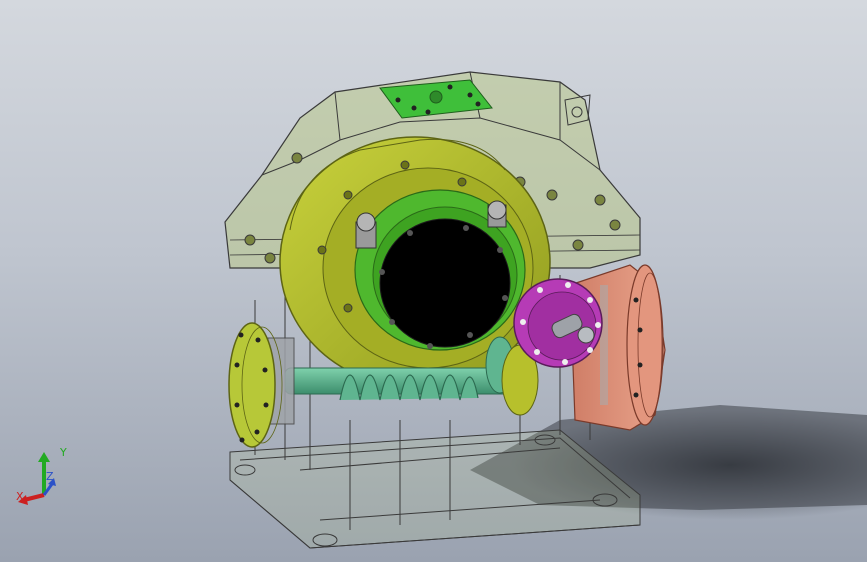 The image size is (867, 562). I want to click on x-axis-line, so click(34, 497).